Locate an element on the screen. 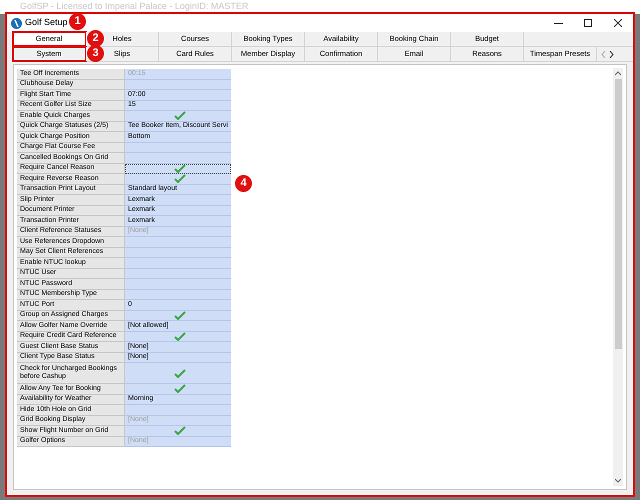  dialog-title: Golf Setup is located at coordinates (46, 23).